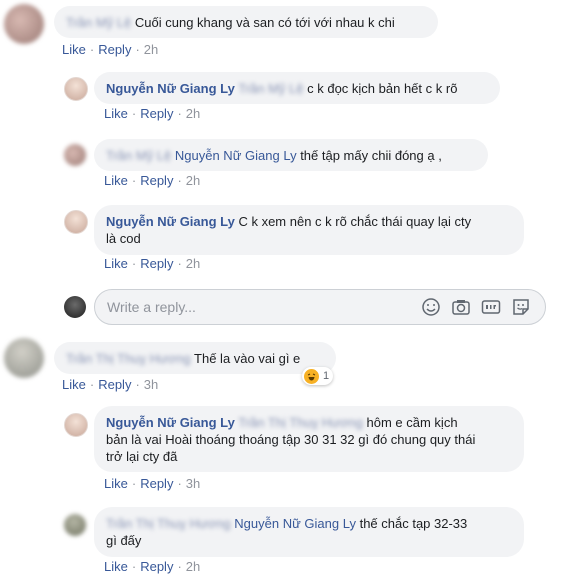 The image size is (562, 574). What do you see at coordinates (461, 307) in the screenshot?
I see `camera-icon` at bounding box center [461, 307].